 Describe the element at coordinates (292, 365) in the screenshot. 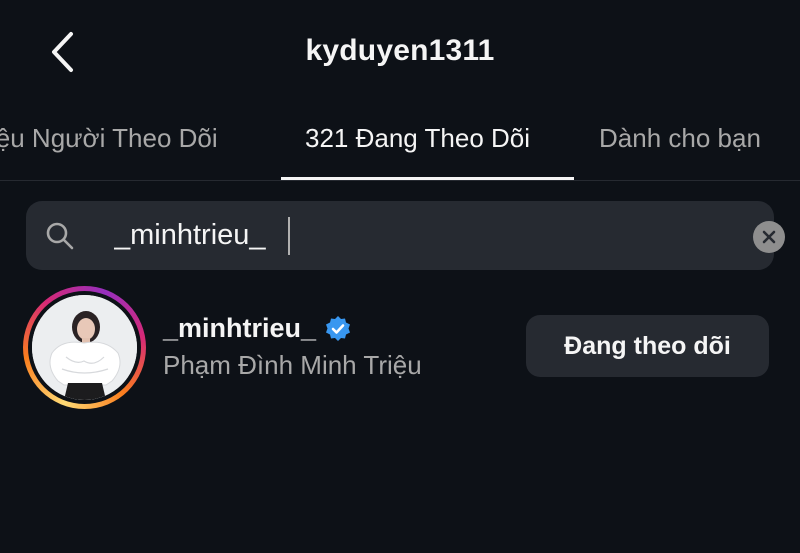

I see `result-full-name: Phạm Đình Minh Triệu` at that location.